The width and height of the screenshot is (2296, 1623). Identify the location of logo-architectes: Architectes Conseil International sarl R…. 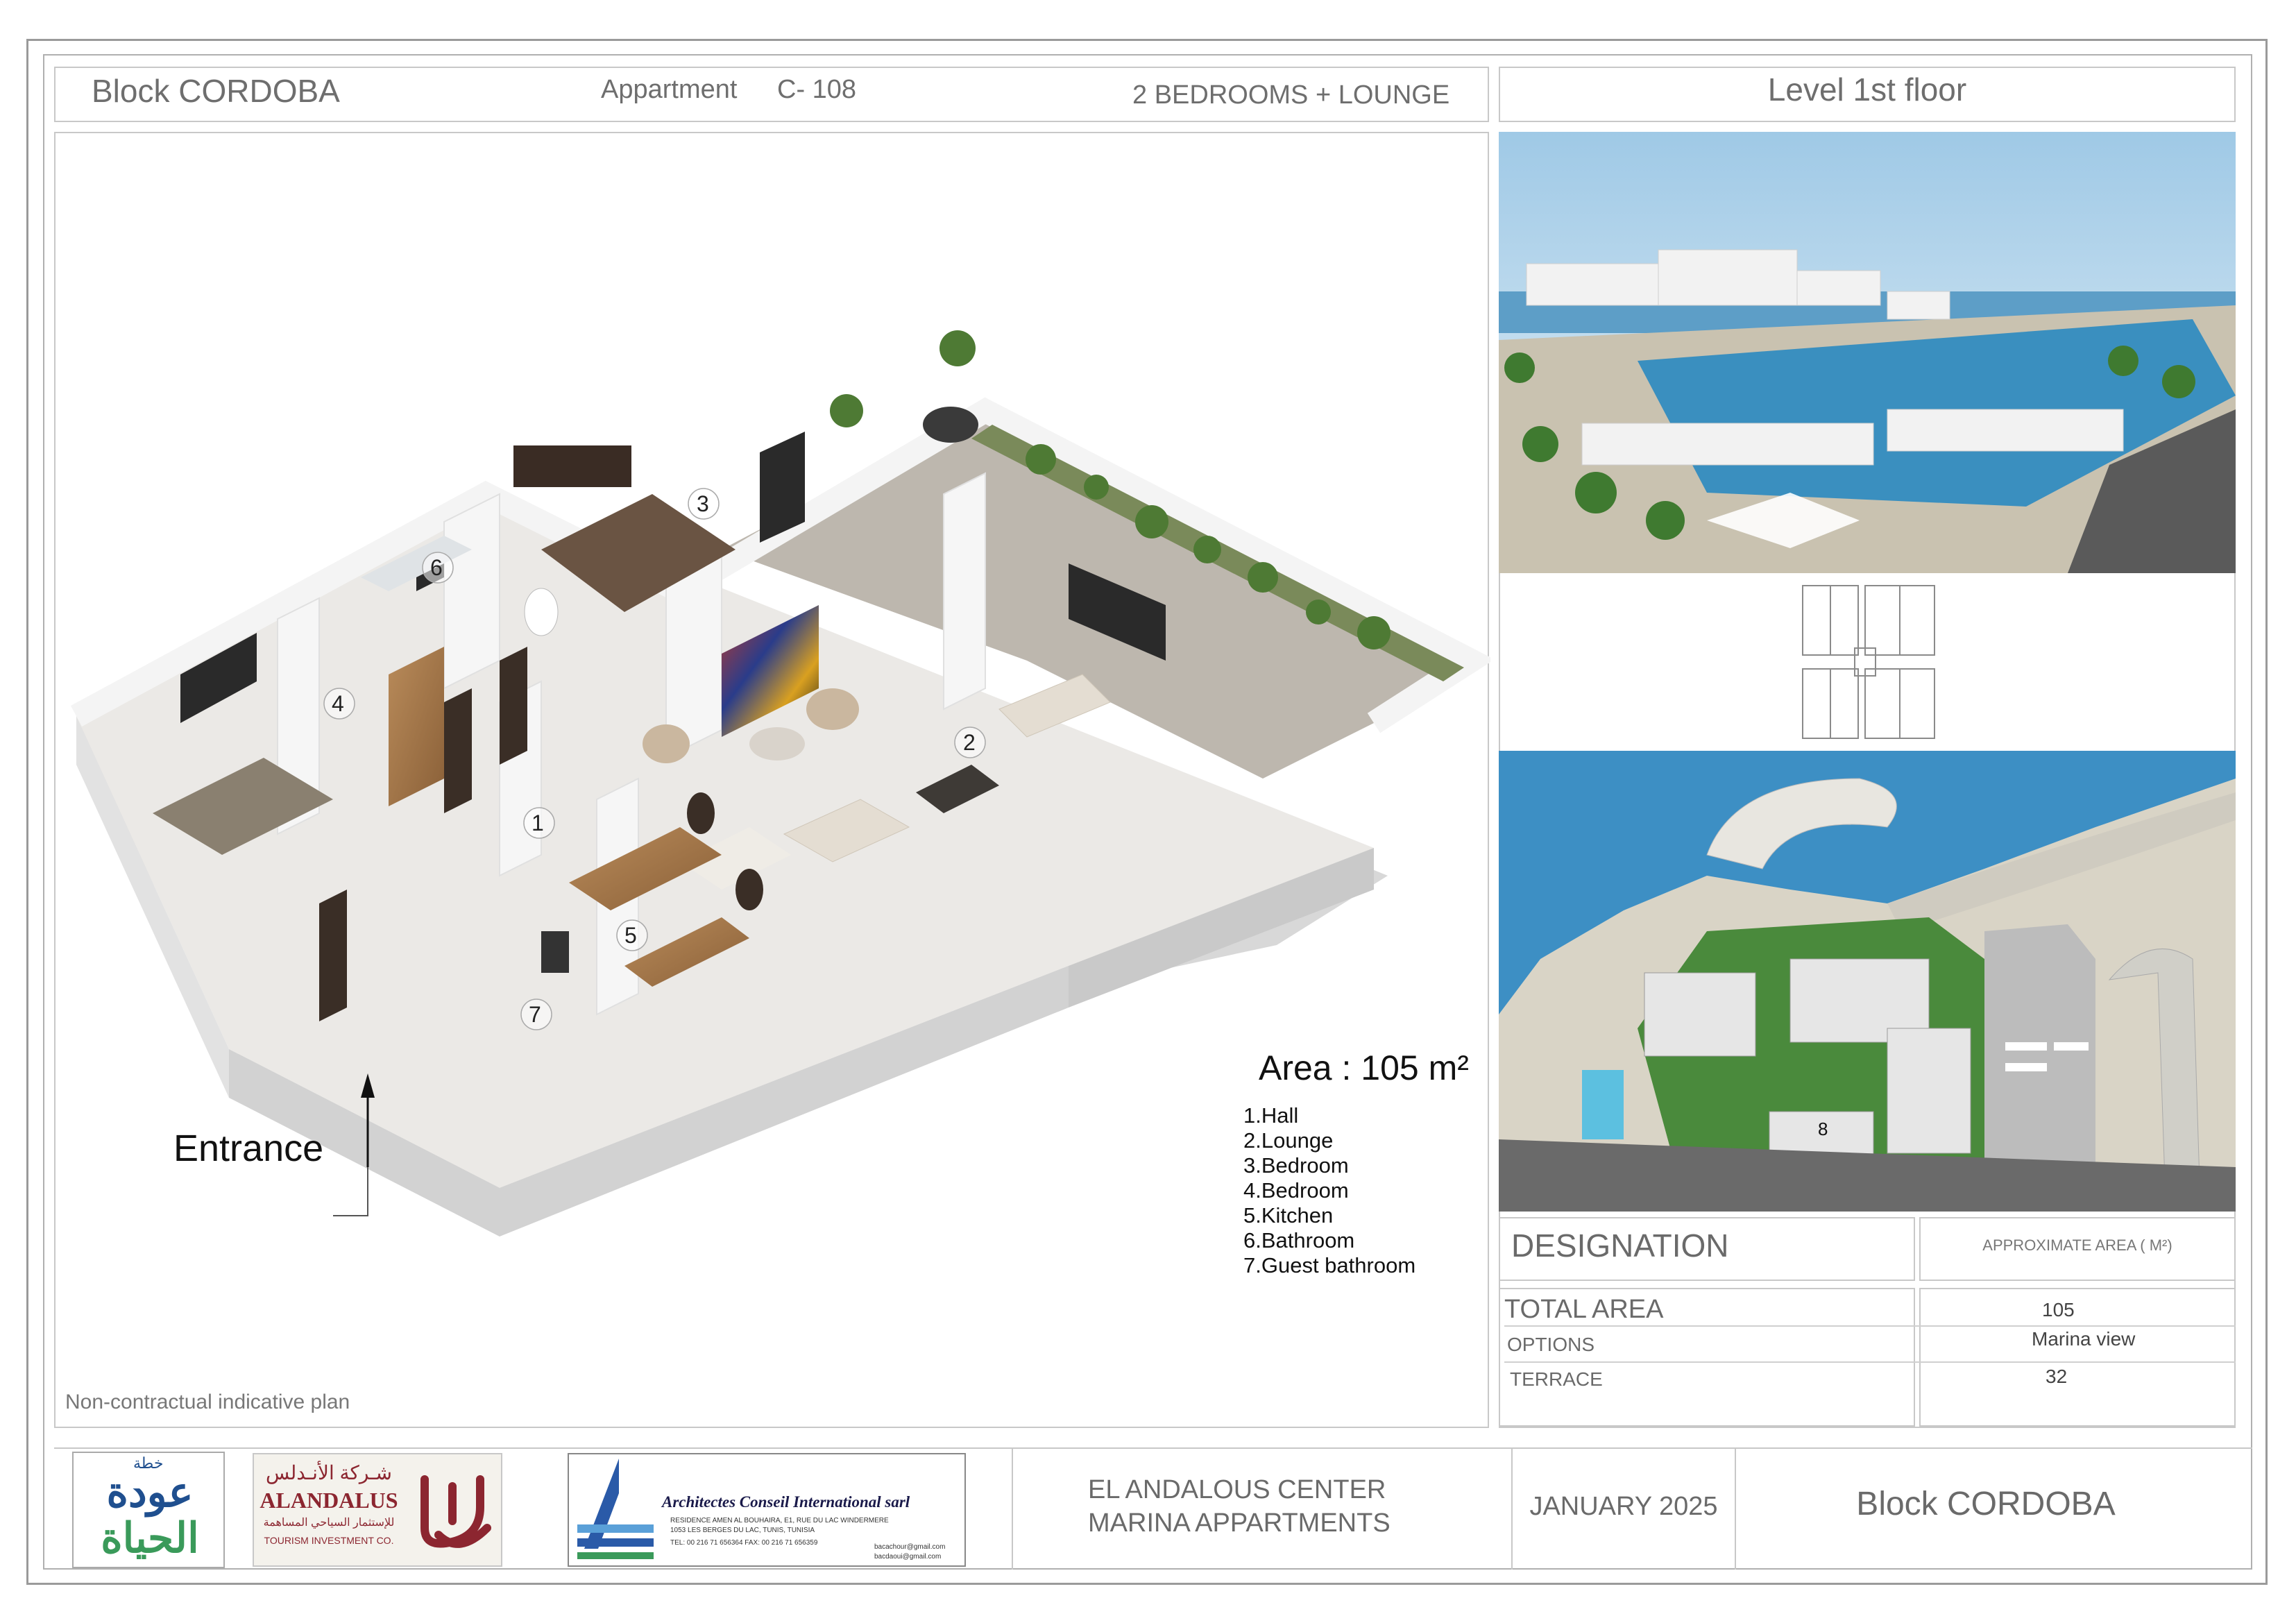
(767, 1510).